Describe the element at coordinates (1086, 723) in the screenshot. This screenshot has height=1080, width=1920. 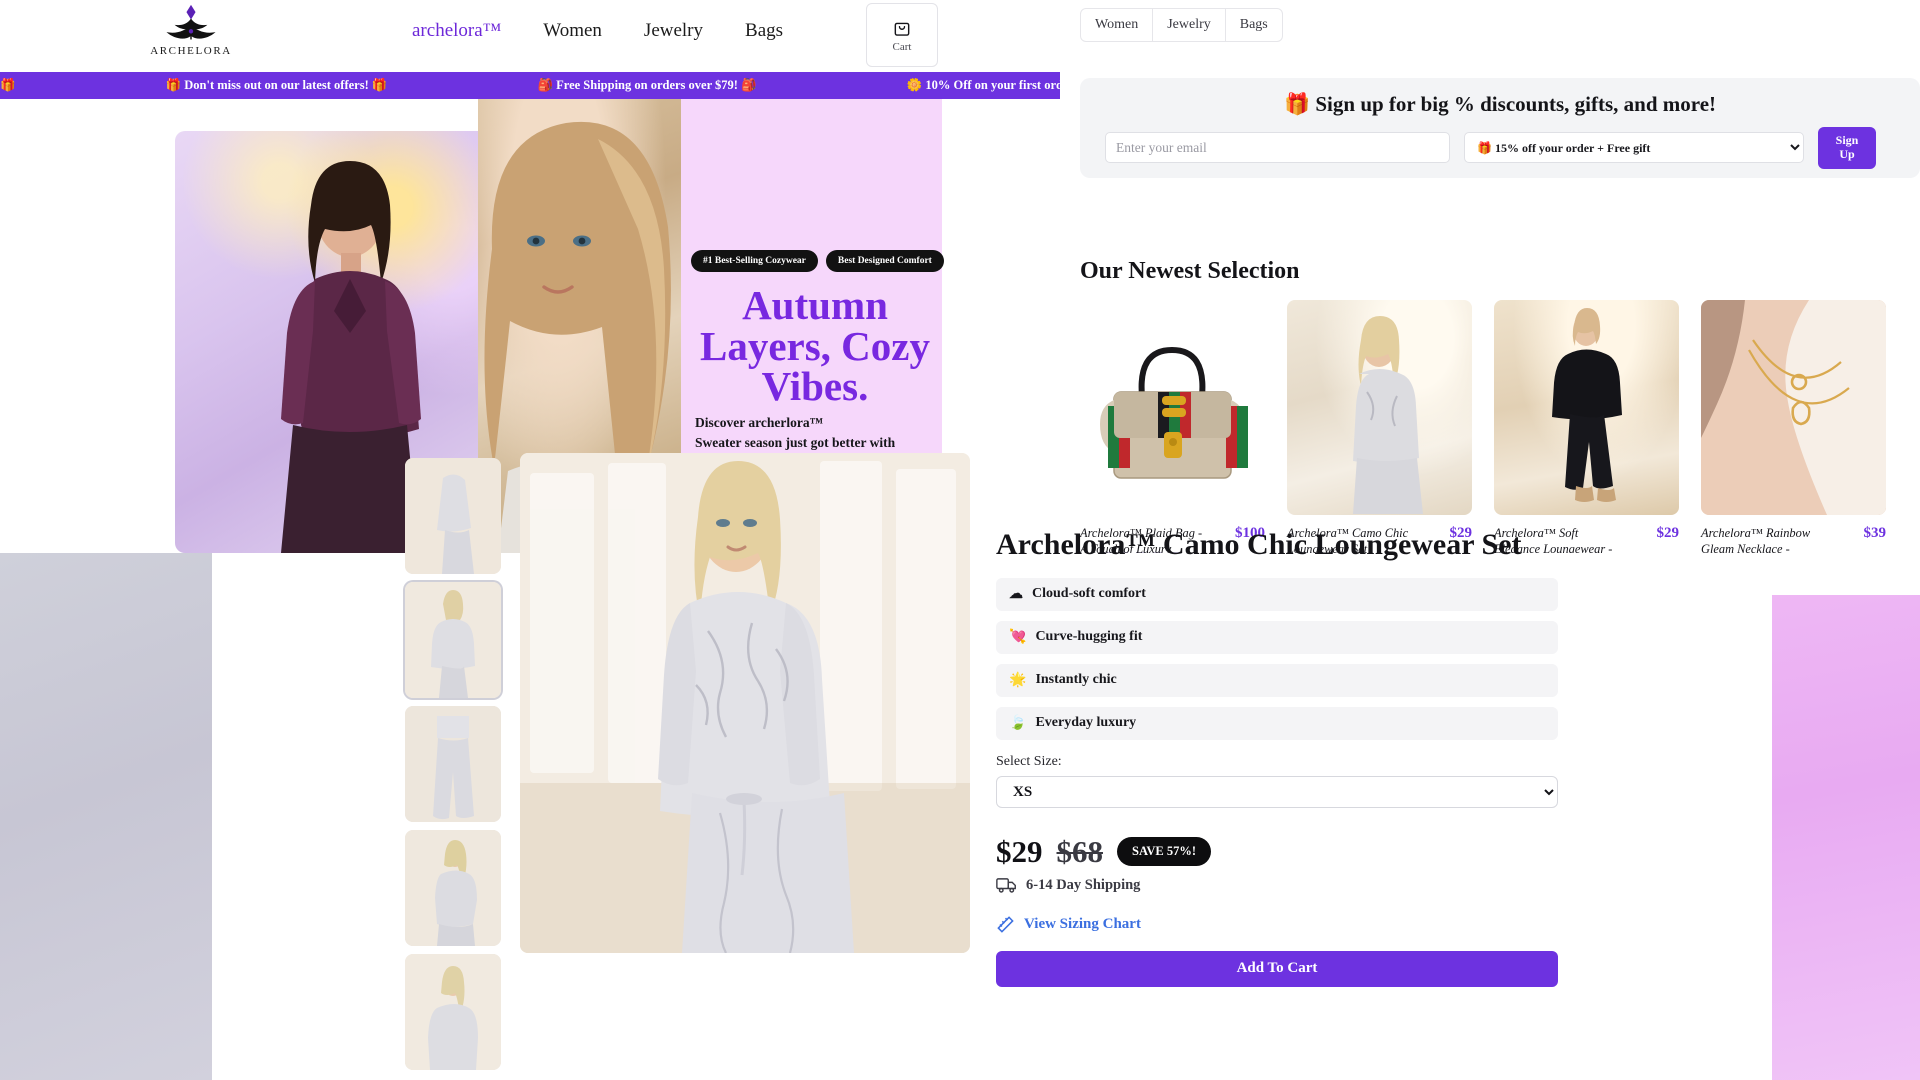
I see `feature-label: Everyday luxury` at that location.